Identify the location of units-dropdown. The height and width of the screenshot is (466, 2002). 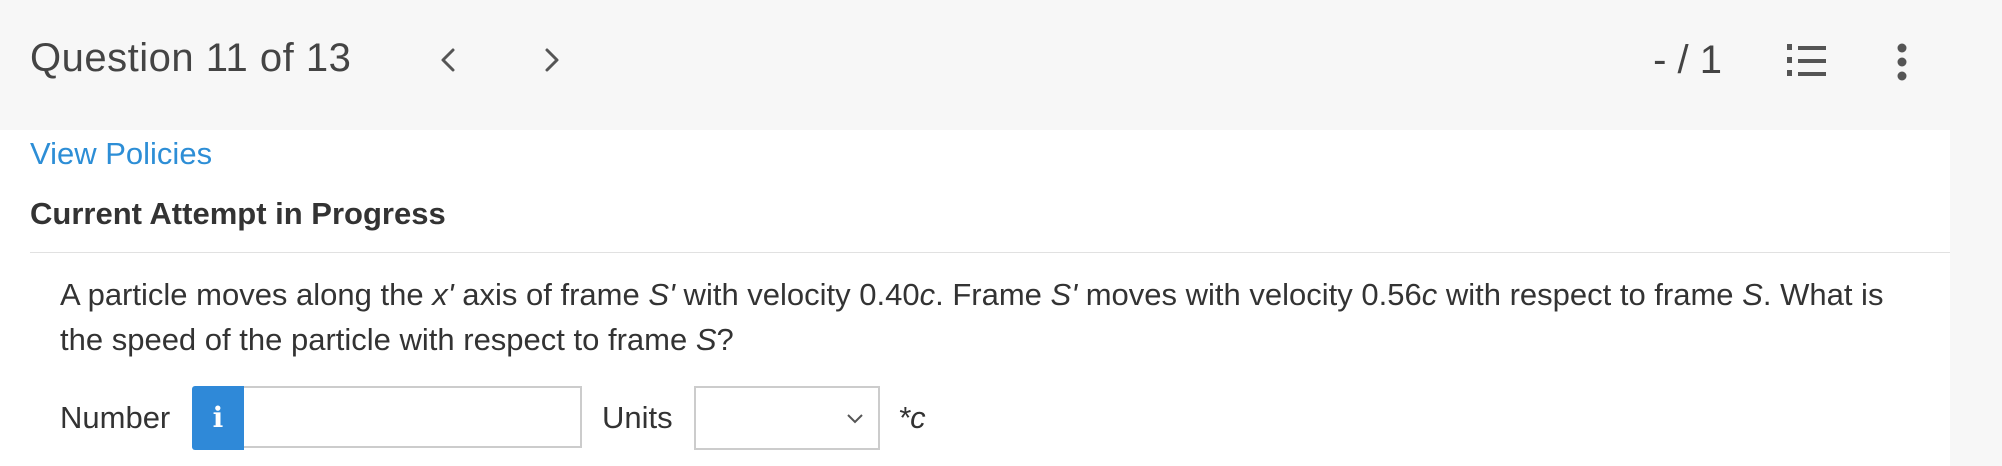
(787, 418).